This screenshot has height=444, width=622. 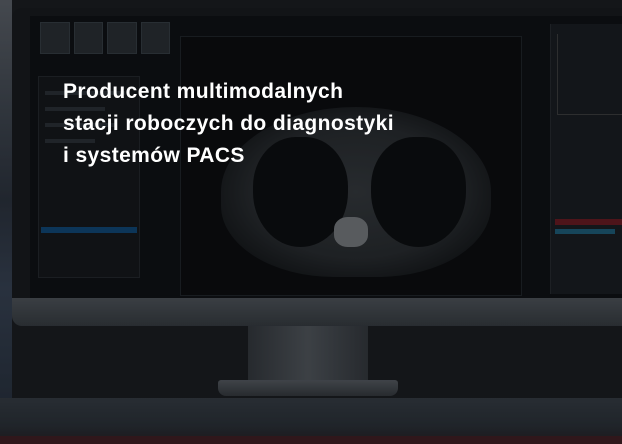 What do you see at coordinates (154, 155) in the screenshot?
I see `headline-line: i systemów PACS` at bounding box center [154, 155].